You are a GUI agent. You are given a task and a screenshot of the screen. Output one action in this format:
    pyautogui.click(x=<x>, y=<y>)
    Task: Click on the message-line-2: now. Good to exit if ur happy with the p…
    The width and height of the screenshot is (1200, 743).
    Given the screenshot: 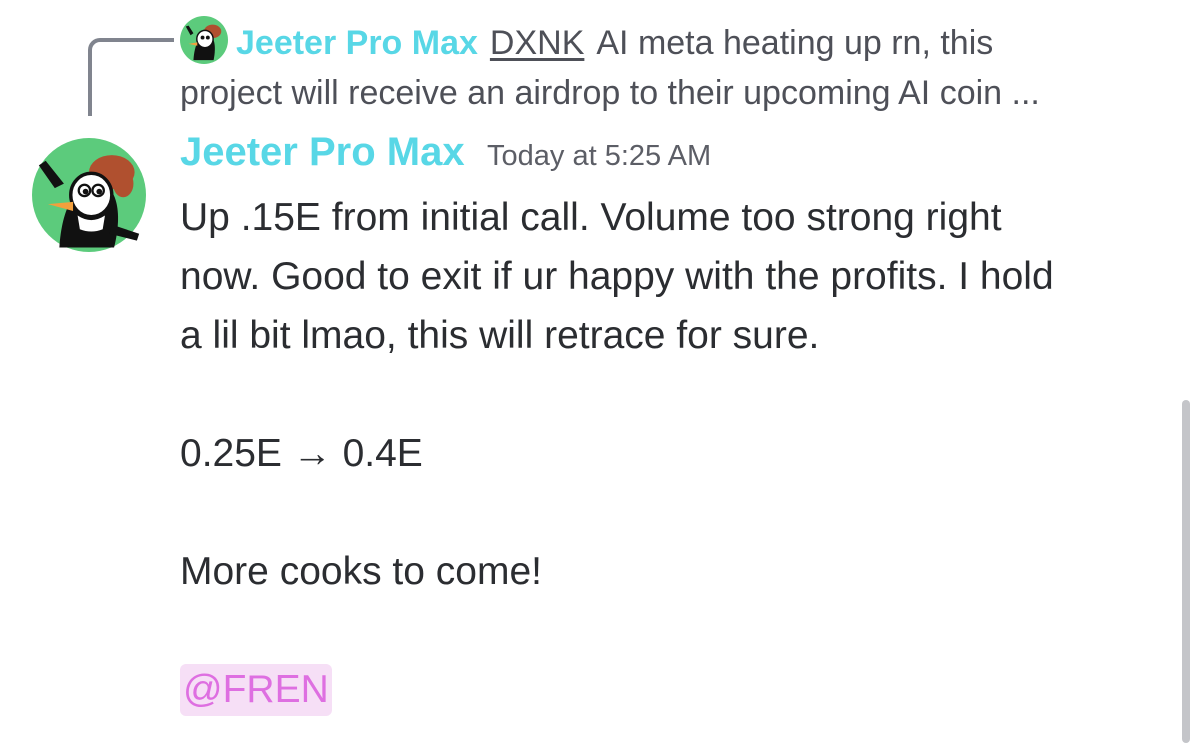 What is the action you would take?
    pyautogui.click(x=617, y=276)
    